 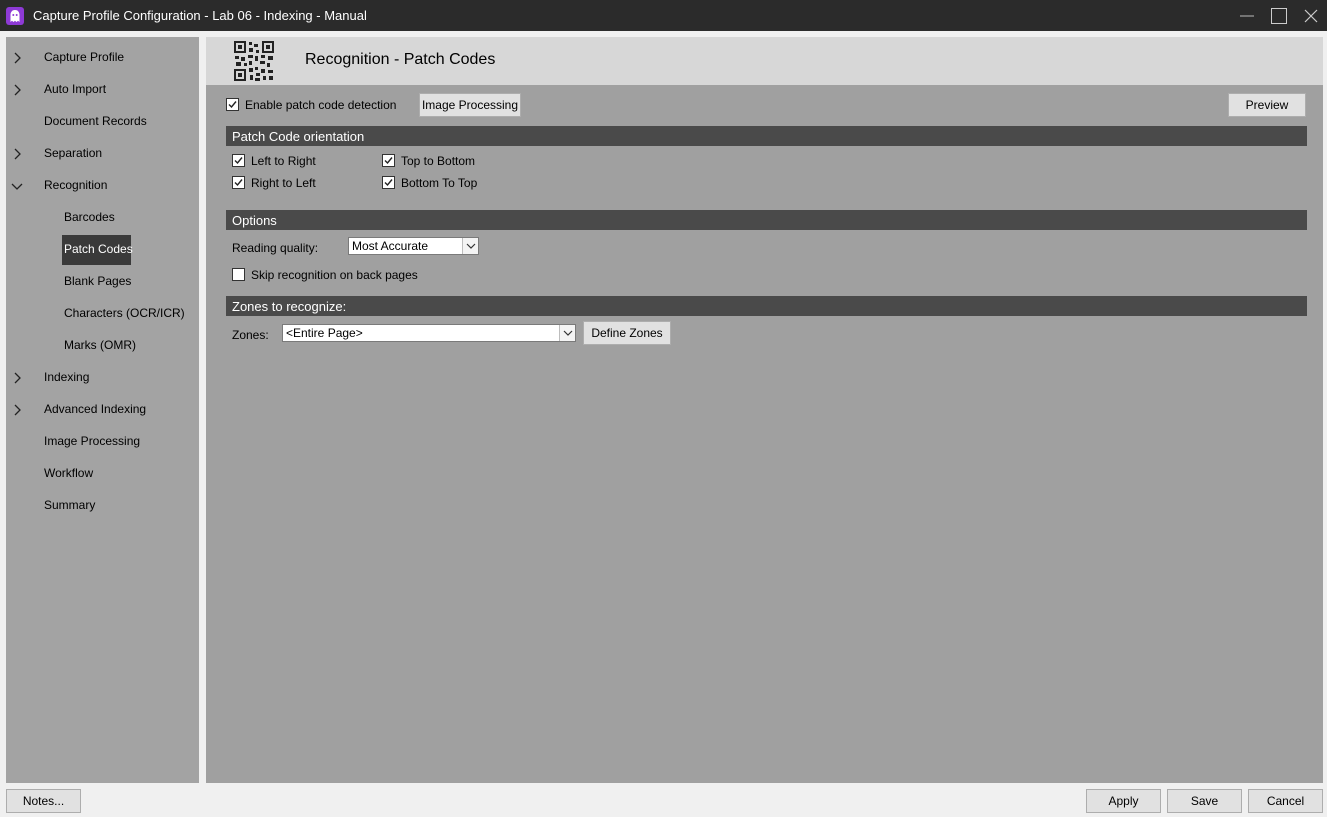 I want to click on ghost-logo-icon, so click(x=15, y=15).